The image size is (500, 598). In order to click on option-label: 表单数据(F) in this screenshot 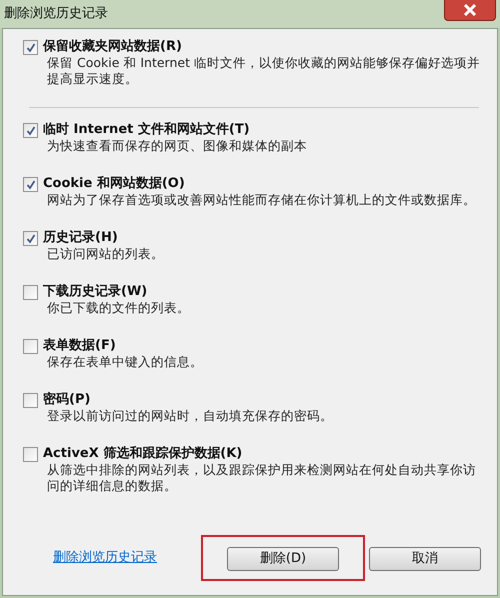, I will do `click(80, 346)`.